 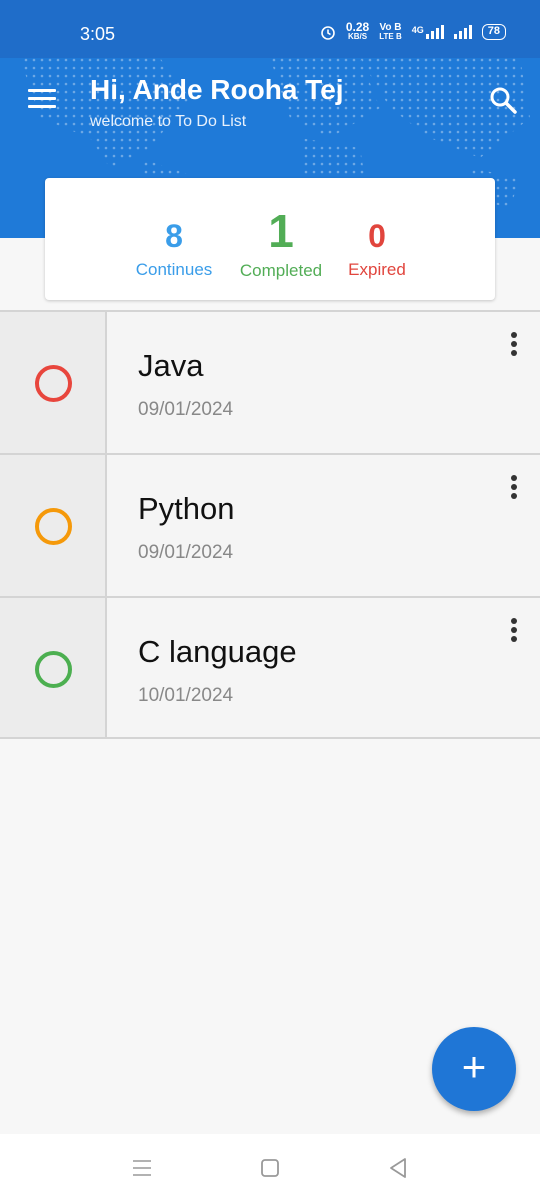 I want to click on stats-card: 8 Continues 1 Completed 0 Expired, so click(x=270, y=239).